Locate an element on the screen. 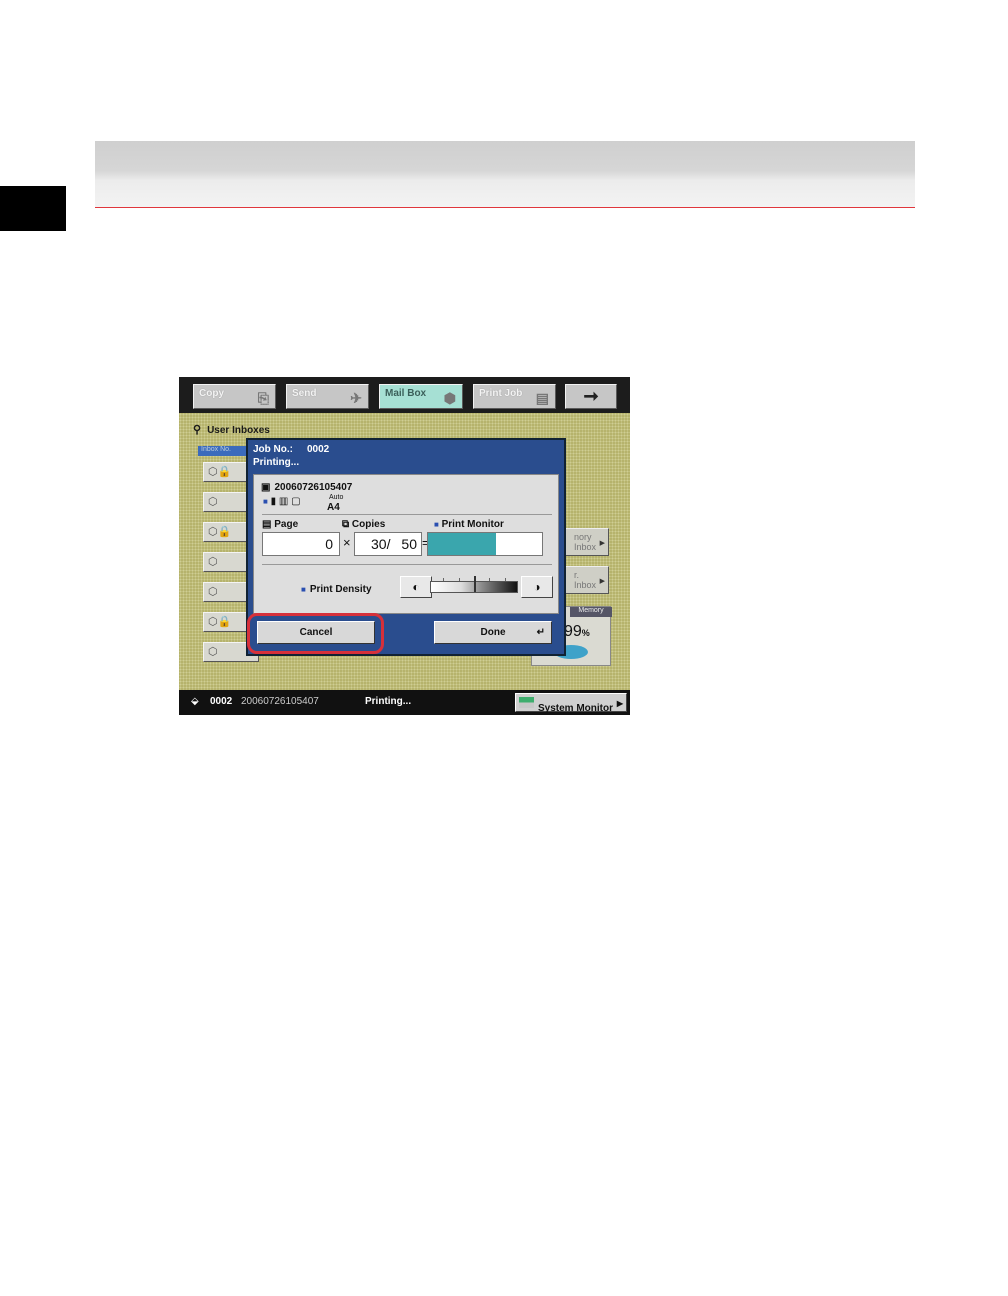 Image resolution: width=1008 pixels, height=1296 pixels. tab-send-label: Send is located at coordinates (304, 393).